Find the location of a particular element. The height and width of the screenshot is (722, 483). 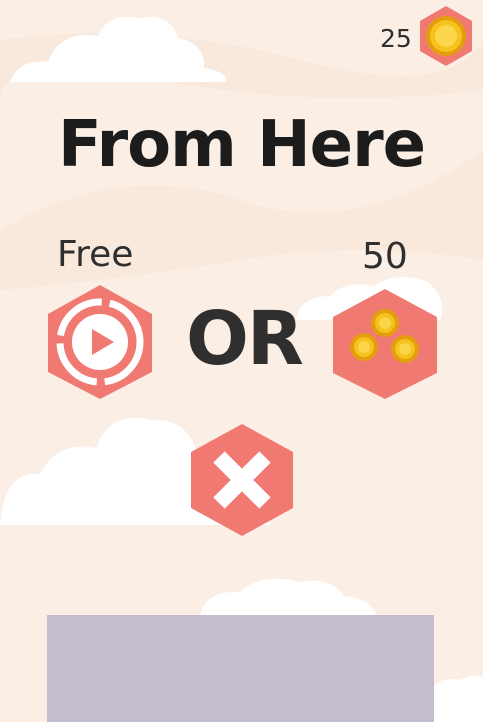

gold-coin-icon is located at coordinates (446, 36).